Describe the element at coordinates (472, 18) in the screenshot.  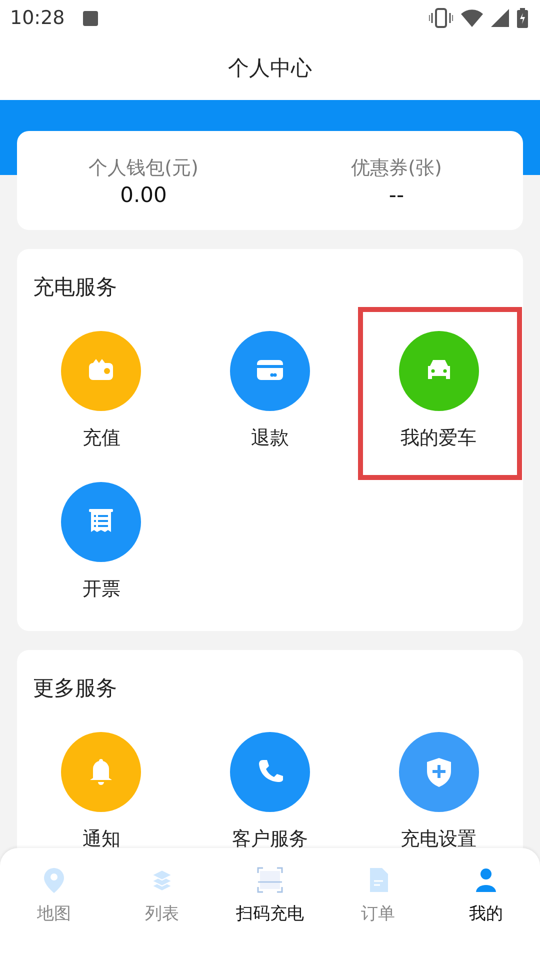
I see `wifi-icon` at that location.